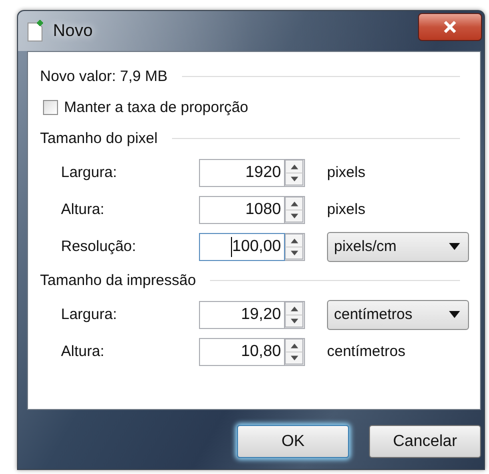  I want to click on close-button, so click(450, 27).